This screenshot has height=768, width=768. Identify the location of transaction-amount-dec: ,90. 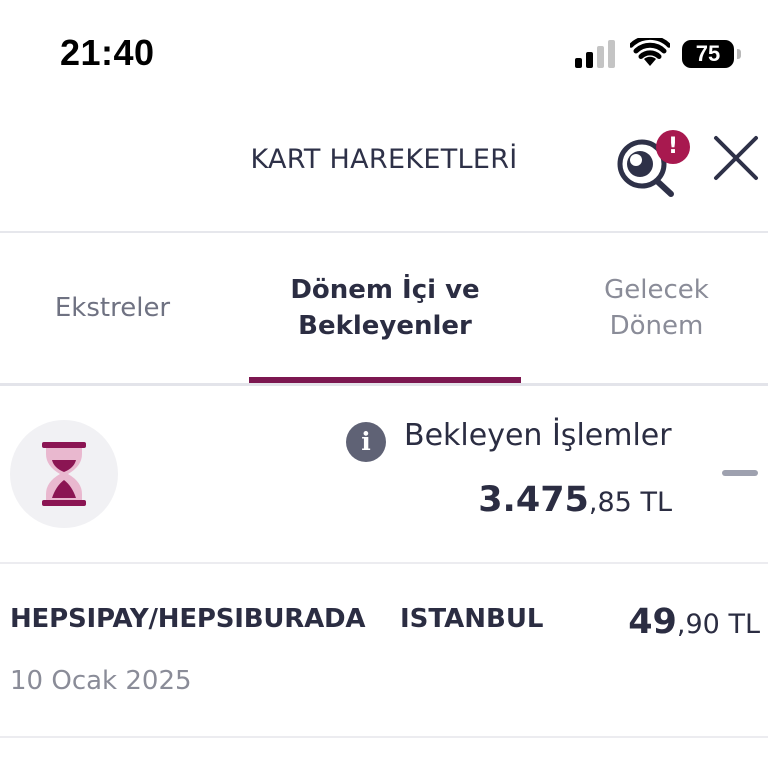
(698, 624).